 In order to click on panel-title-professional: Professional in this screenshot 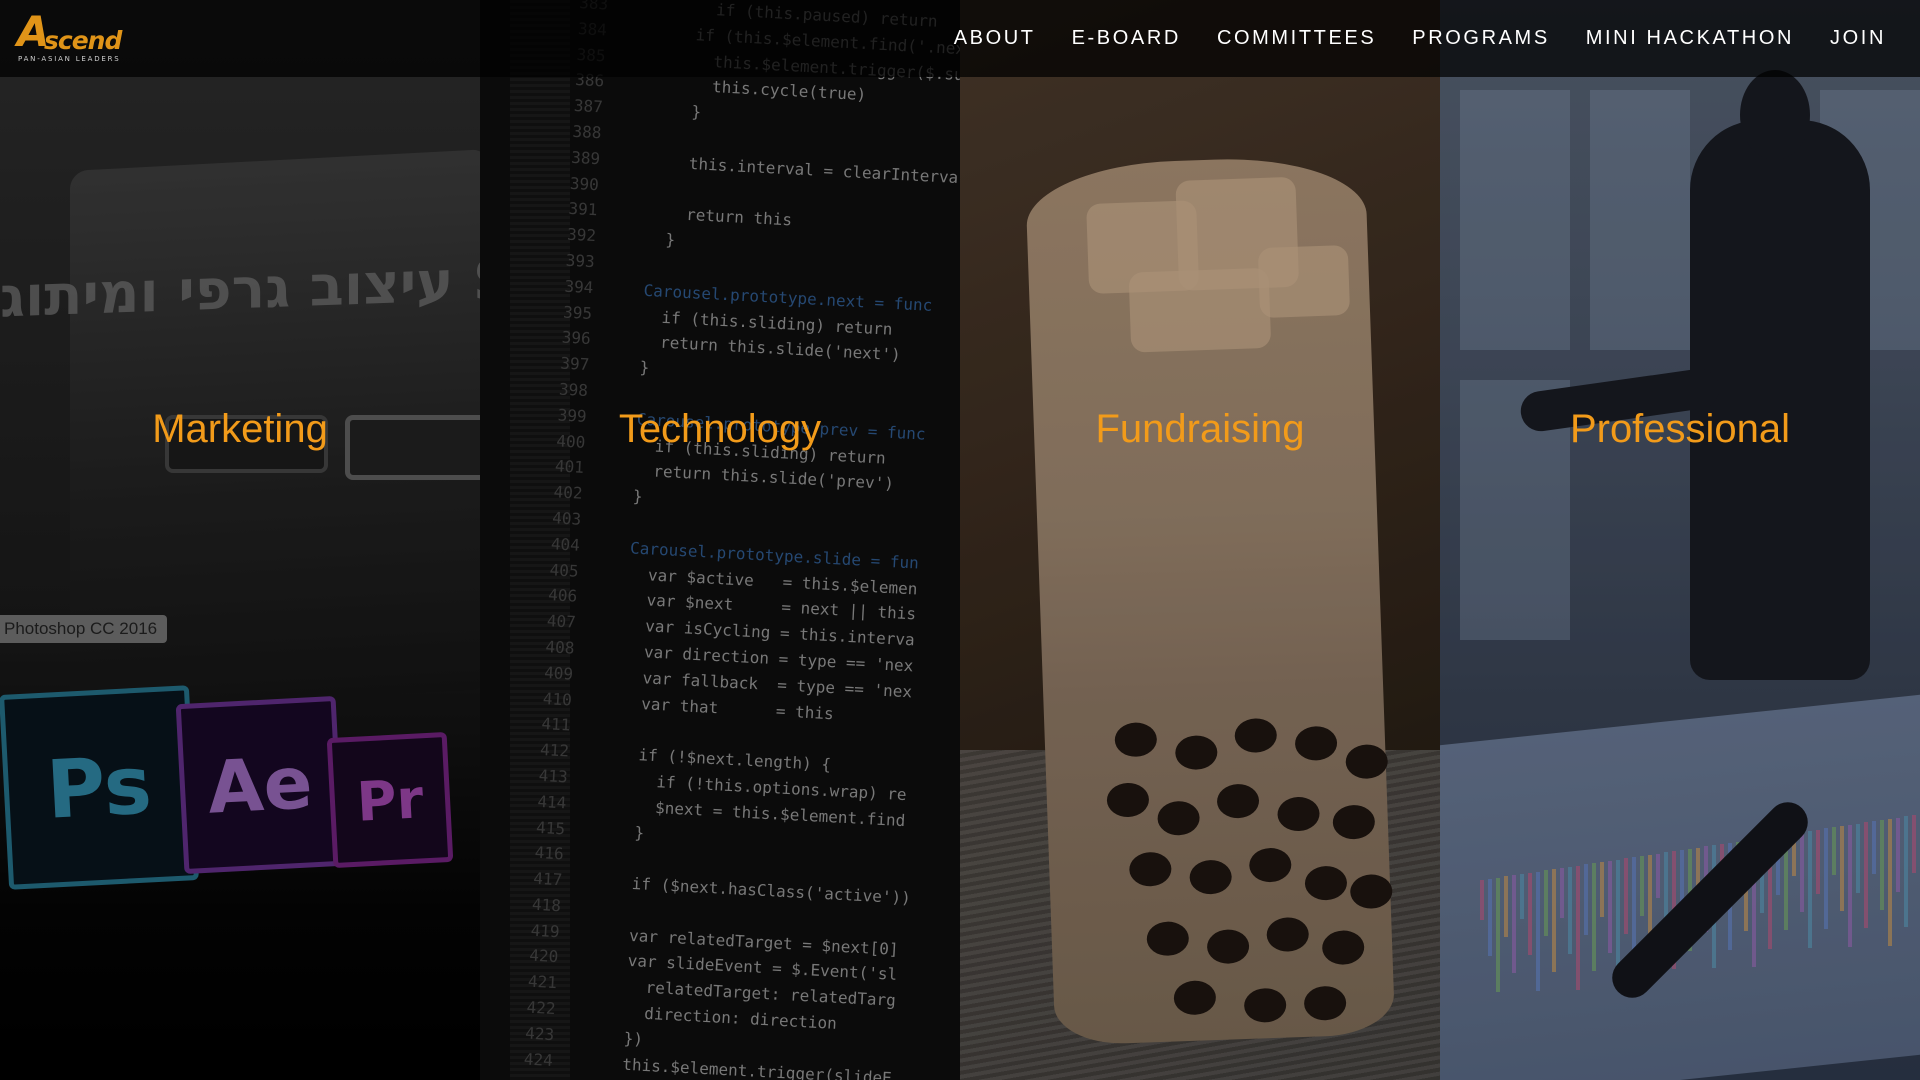, I will do `click(1680, 429)`.